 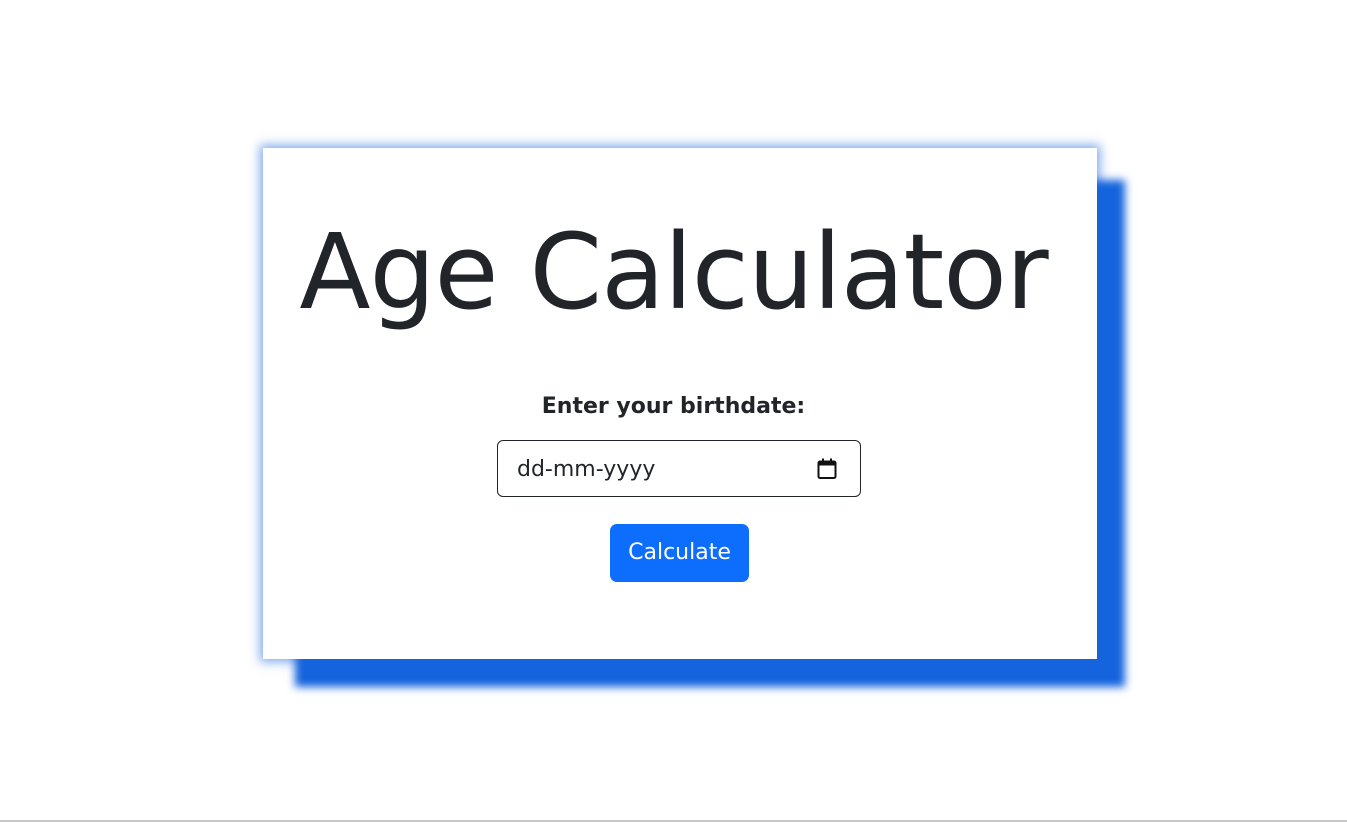 I want to click on date-placeholder: dd-mm-yyyy, so click(x=586, y=469).